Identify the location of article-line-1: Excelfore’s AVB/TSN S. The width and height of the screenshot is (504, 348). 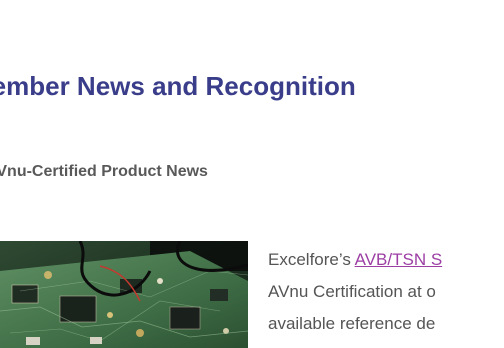
(386, 260).